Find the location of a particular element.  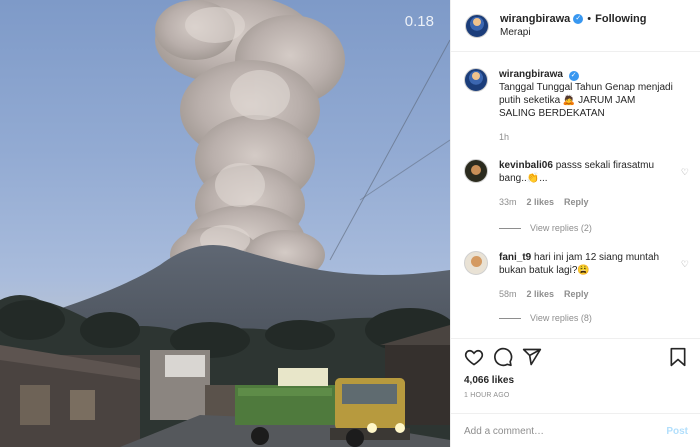

post-comment-button: Post is located at coordinates (677, 431).